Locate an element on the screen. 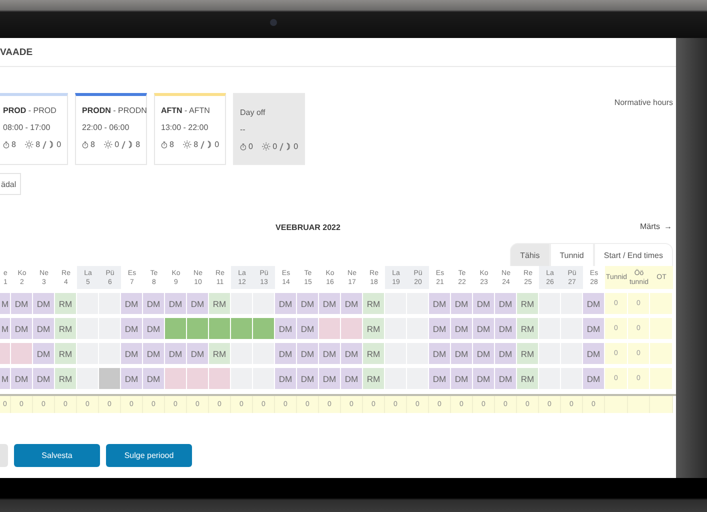 The height and width of the screenshot is (512, 707). week-button: ädal is located at coordinates (11, 184).